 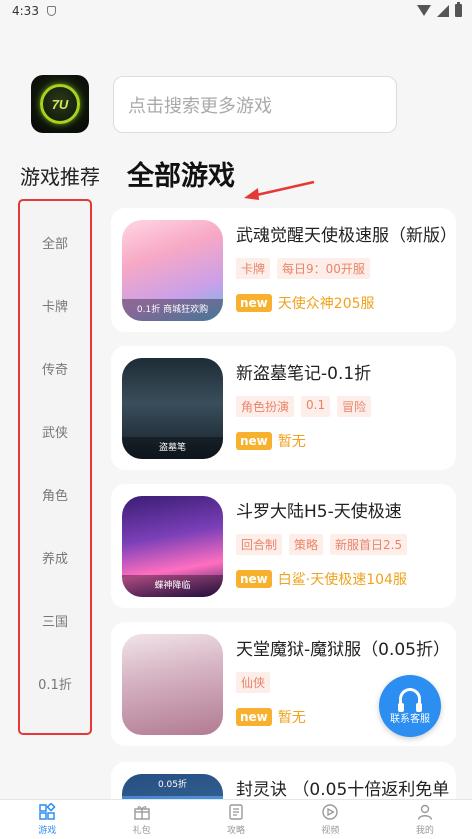 I want to click on category-item-card: 卡牌, so click(x=55, y=305).